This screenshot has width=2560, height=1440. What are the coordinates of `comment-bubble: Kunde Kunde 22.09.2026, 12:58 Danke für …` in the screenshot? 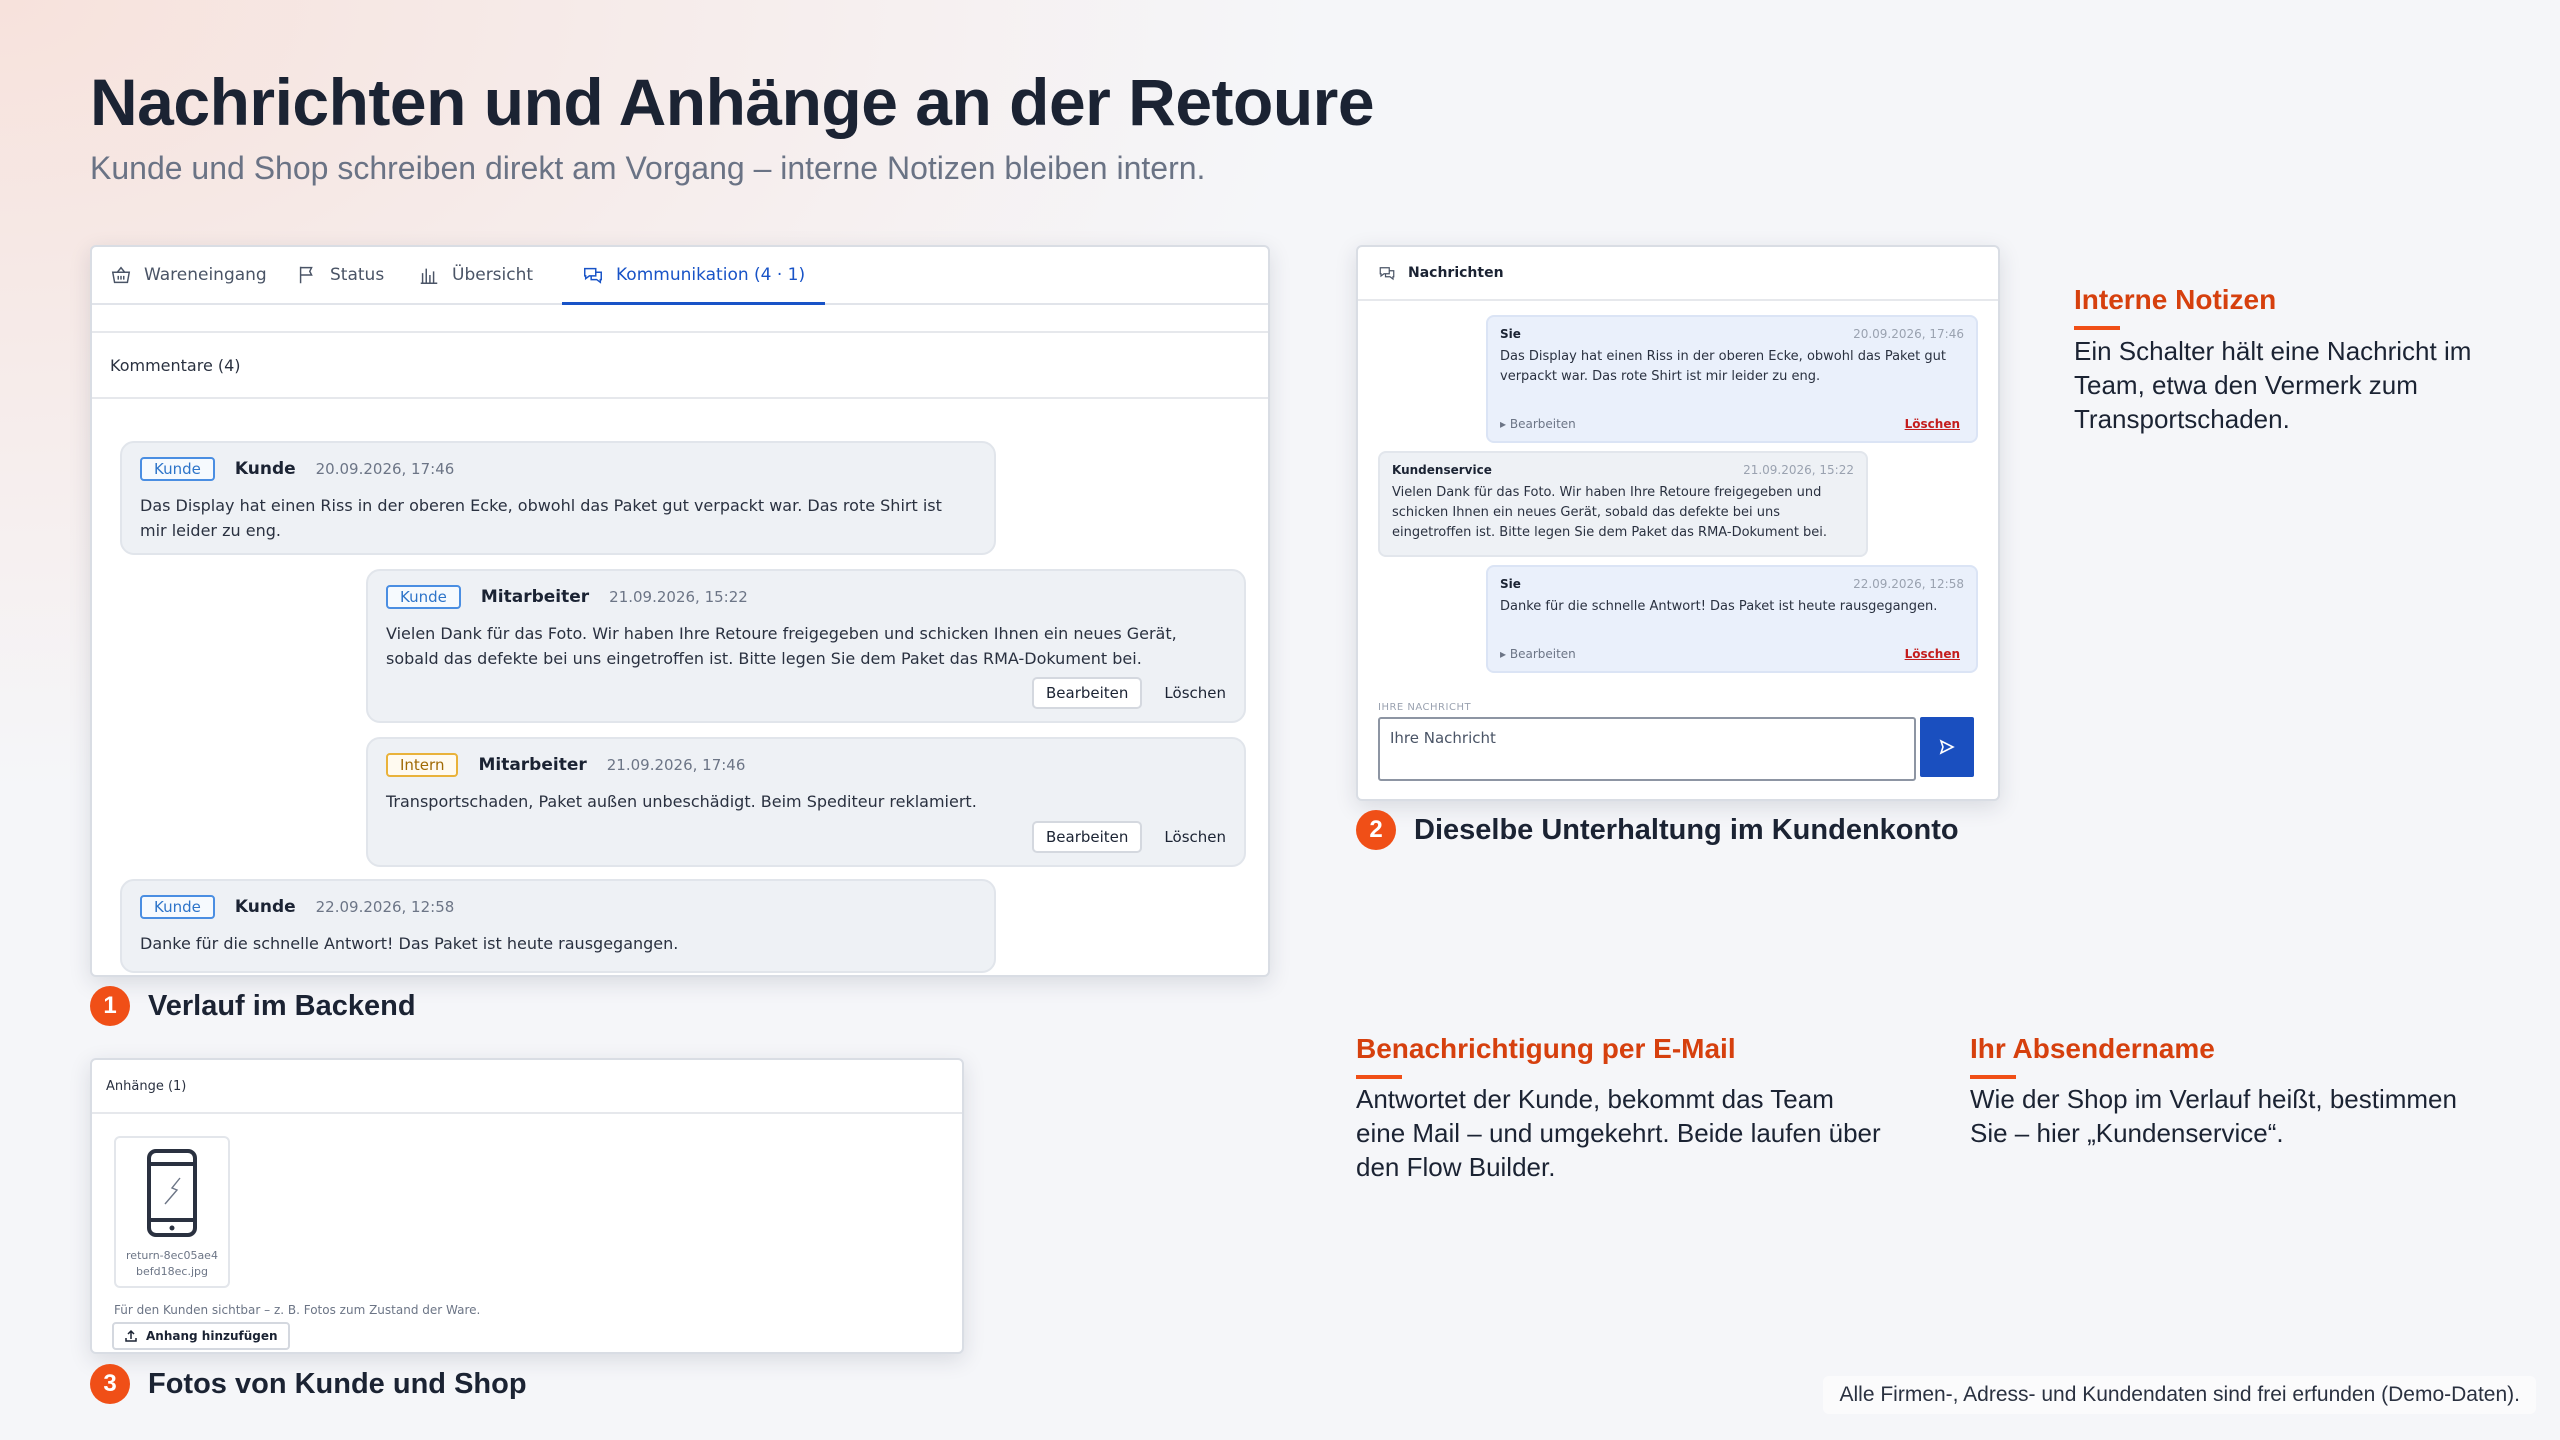 It's located at (558, 926).